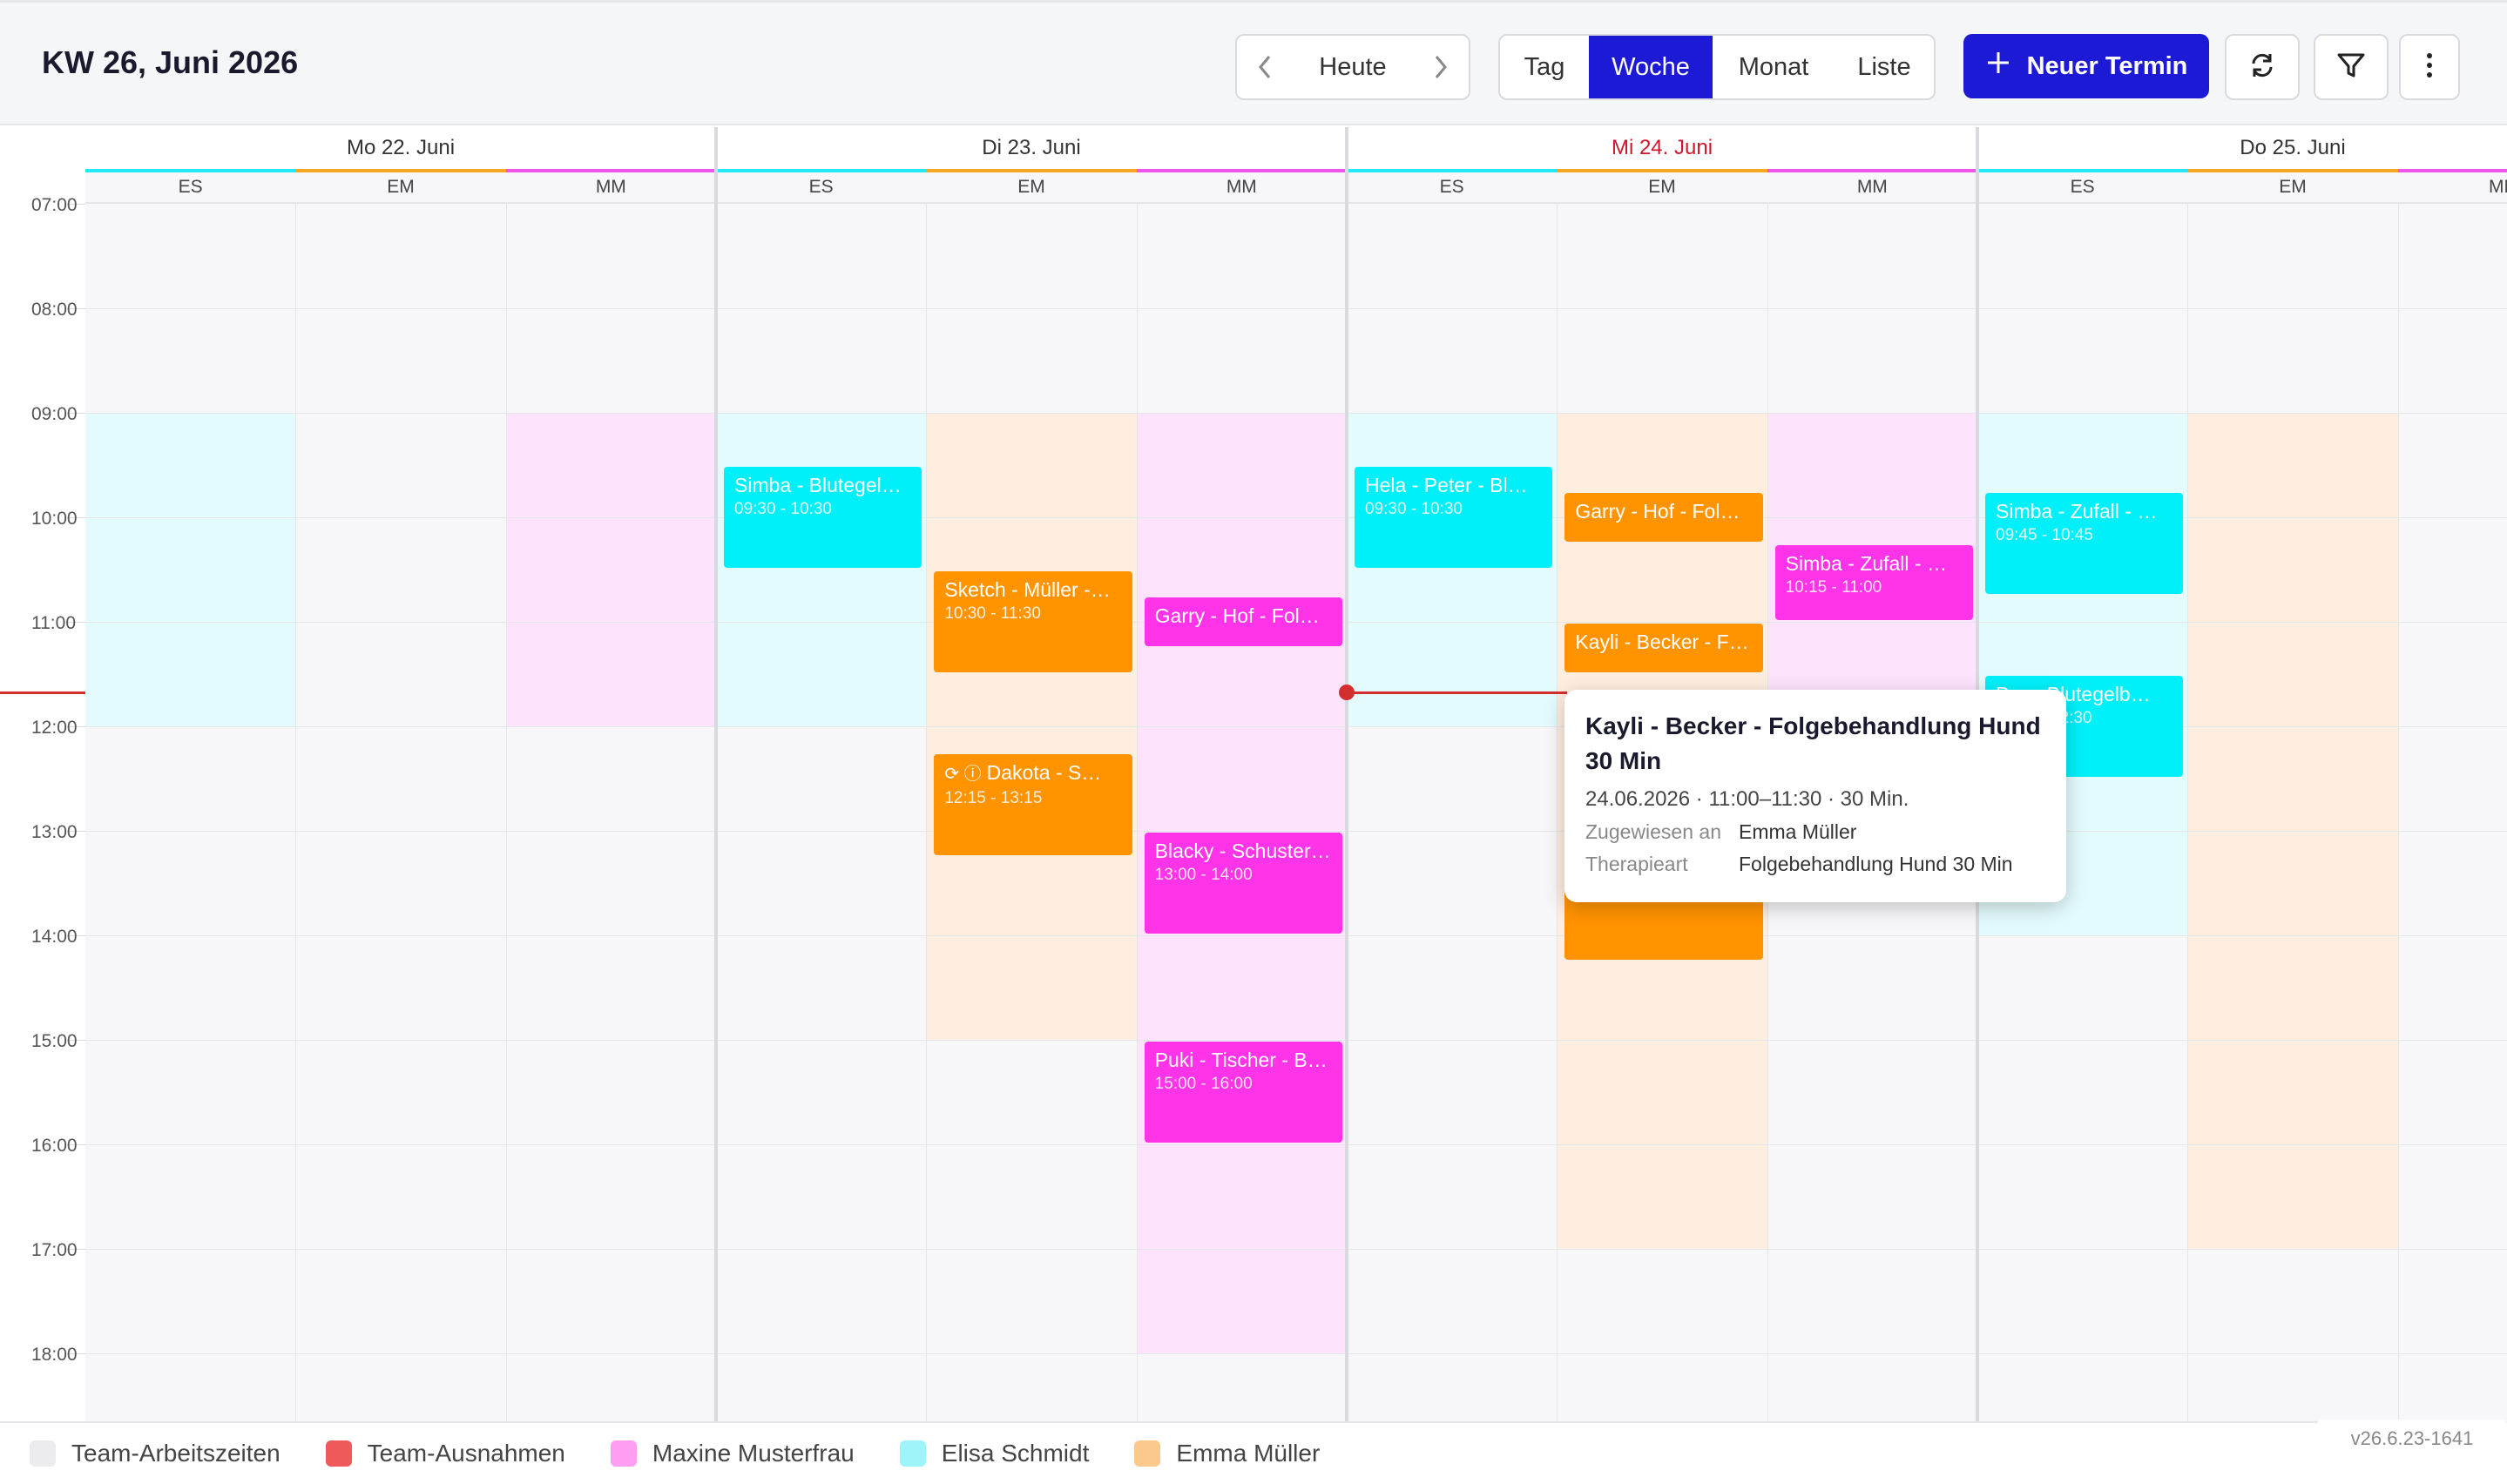  Describe the element at coordinates (1998, 67) in the screenshot. I see `plus-icon` at that location.